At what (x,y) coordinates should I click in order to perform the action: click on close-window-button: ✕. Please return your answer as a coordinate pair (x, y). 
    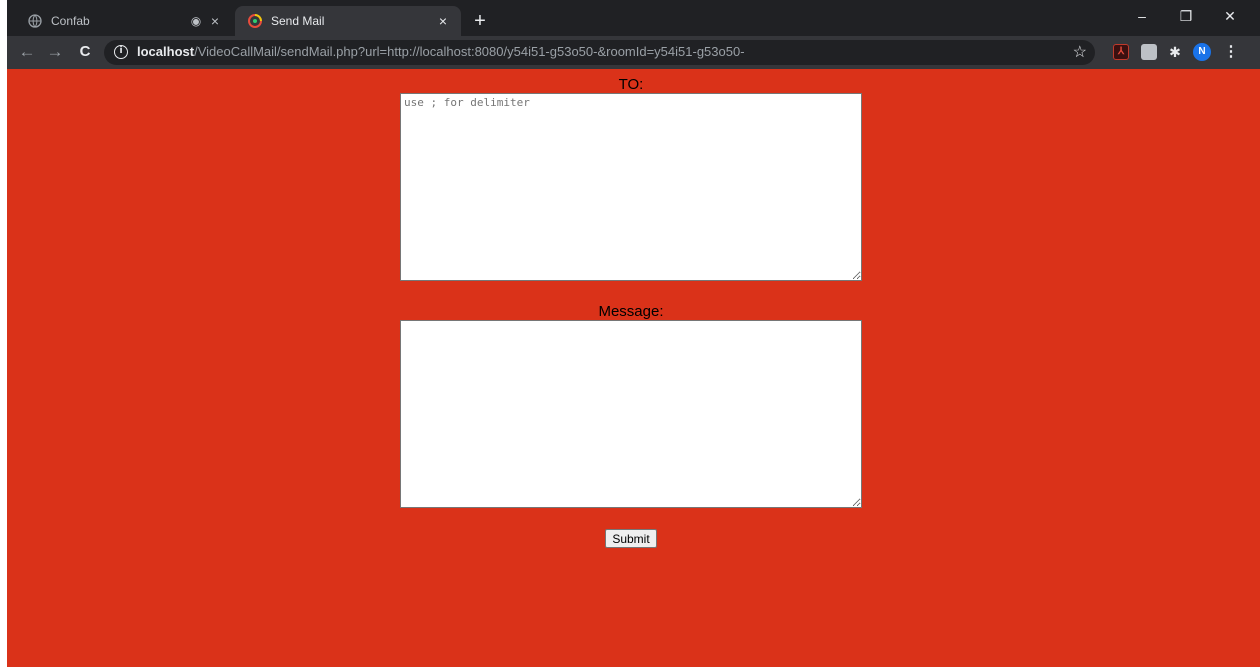
    Looking at the image, I should click on (1230, 16).